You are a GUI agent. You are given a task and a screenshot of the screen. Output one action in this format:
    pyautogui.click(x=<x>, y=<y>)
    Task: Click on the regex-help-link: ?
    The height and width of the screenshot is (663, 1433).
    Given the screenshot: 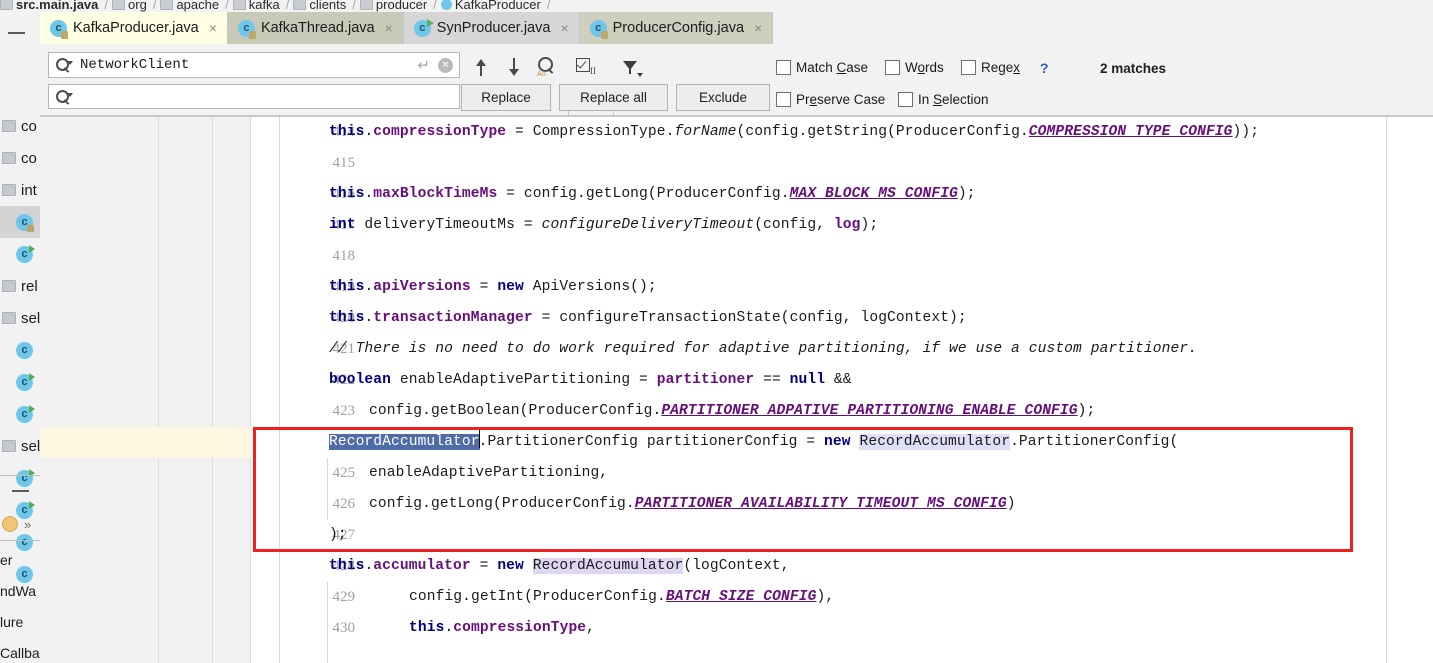 What is the action you would take?
    pyautogui.click(x=1044, y=68)
    